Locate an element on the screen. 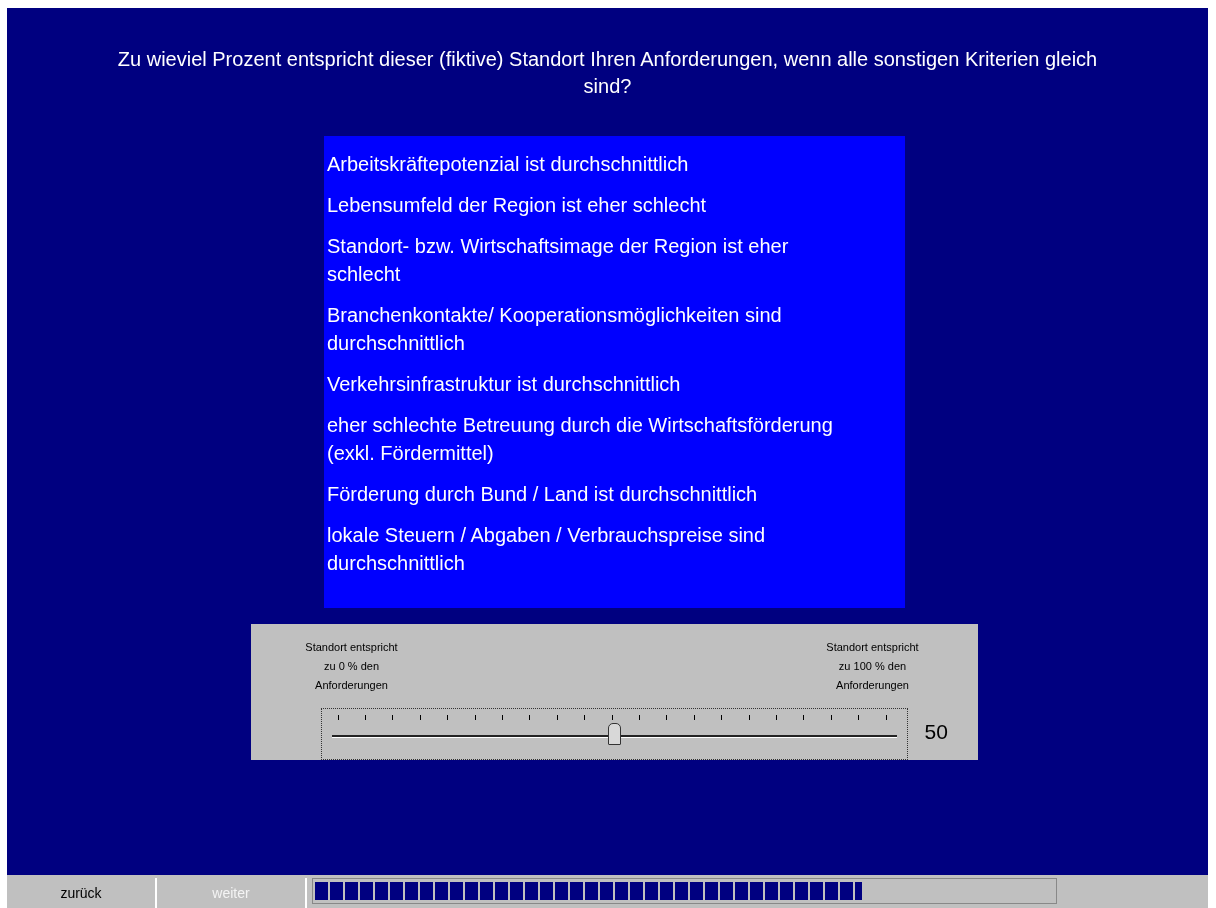 This screenshot has width=1216, height=908. criterion-text: Lebensumfeld der Region ist eher schlecht is located at coordinates (517, 205).